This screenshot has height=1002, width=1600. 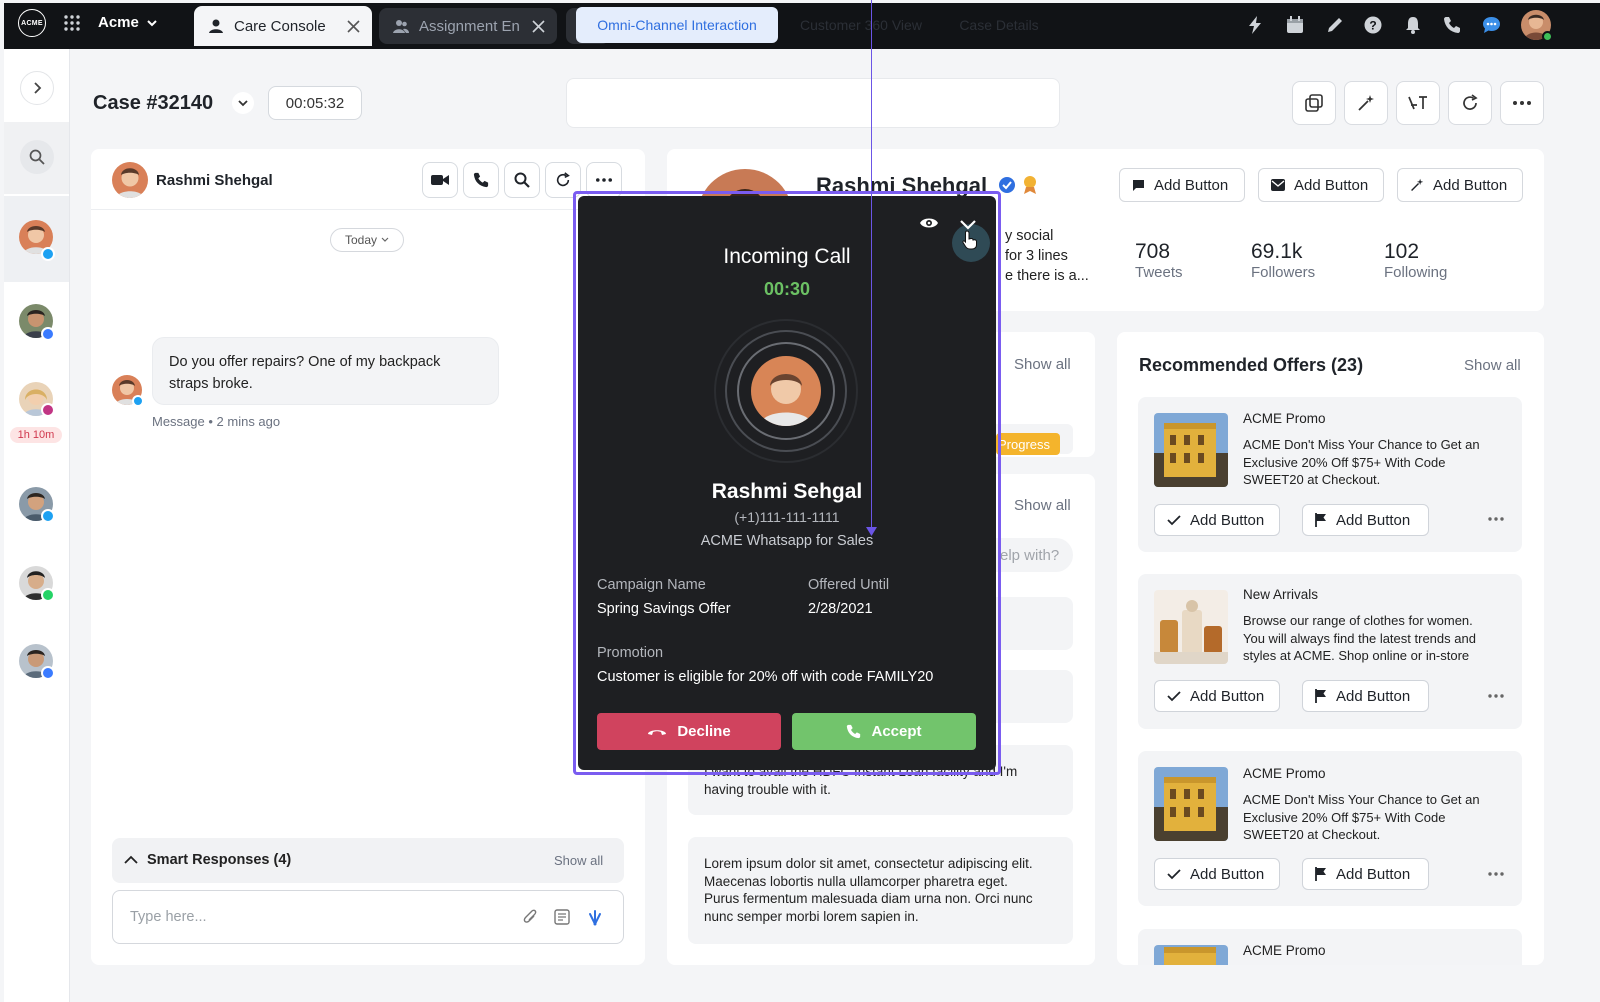 I want to click on call-timer: 00:30, so click(x=787, y=289).